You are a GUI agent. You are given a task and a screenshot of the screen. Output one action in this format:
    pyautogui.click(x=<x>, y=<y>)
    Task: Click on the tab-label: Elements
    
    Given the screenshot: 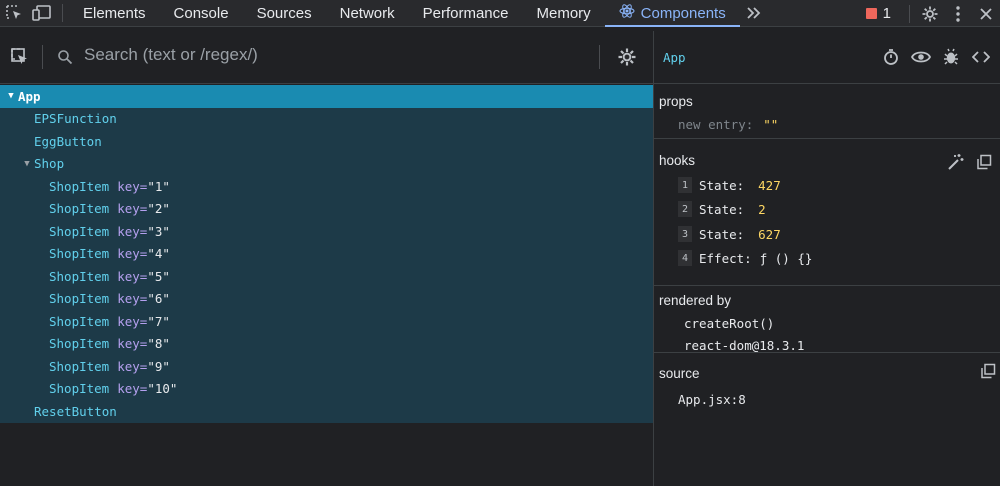 What is the action you would take?
    pyautogui.click(x=114, y=13)
    